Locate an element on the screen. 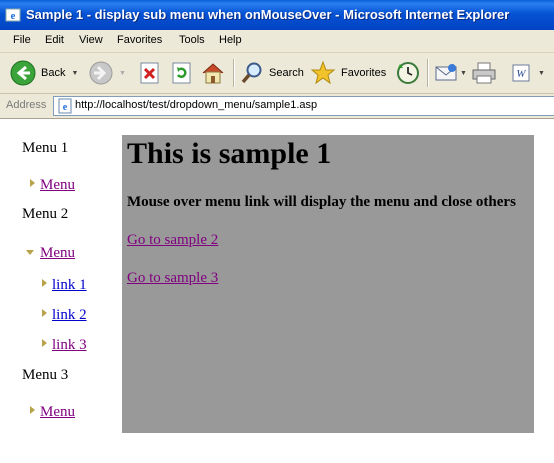  ie-icon: e is located at coordinates (13, 15).